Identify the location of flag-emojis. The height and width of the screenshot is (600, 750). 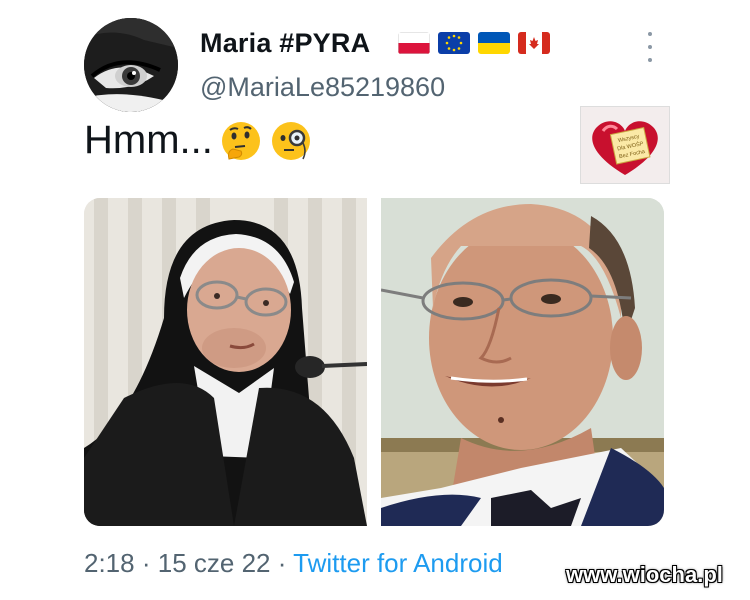
(474, 43).